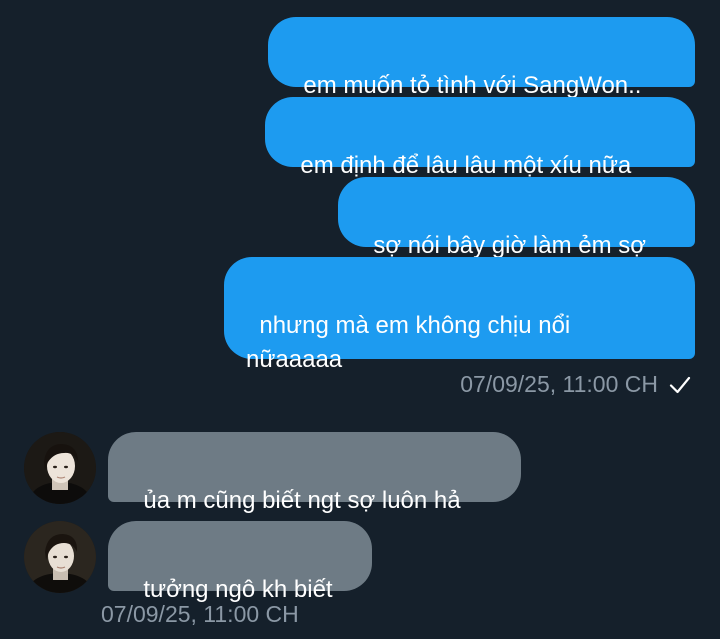  Describe the element at coordinates (480, 138) in the screenshot. I see `sent-message-bubble: em định để lâu lâu một xíu nữa` at that location.